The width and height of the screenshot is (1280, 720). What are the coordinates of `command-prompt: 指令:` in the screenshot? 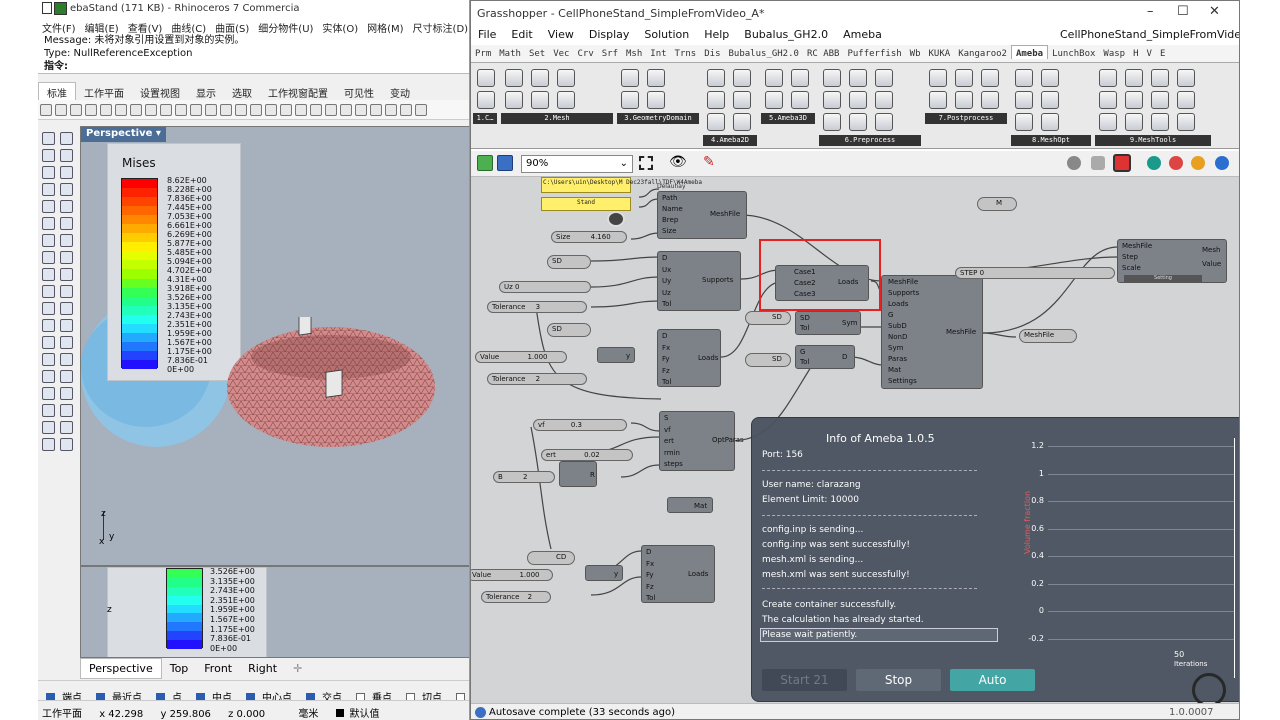 It's located at (254, 66).